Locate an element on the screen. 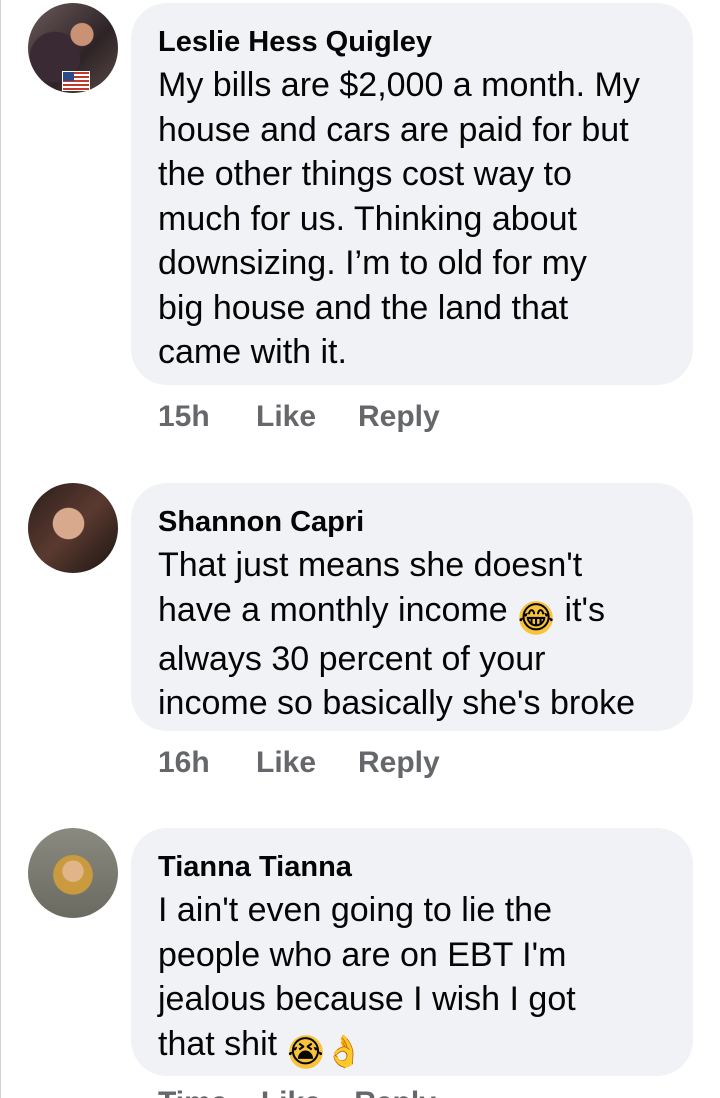 The image size is (720, 1098). avatar-leslie is located at coordinates (73, 48).